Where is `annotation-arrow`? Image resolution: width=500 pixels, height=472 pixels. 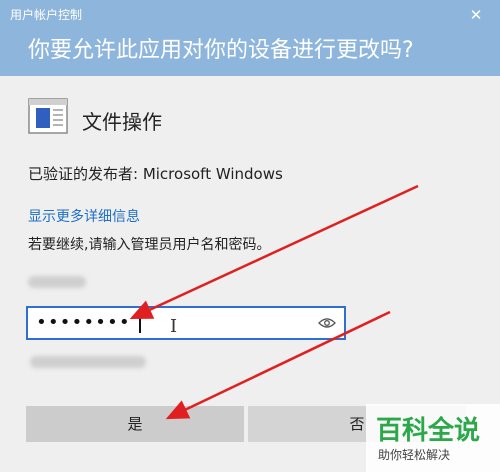
annotation-arrow is located at coordinates (278, 365).